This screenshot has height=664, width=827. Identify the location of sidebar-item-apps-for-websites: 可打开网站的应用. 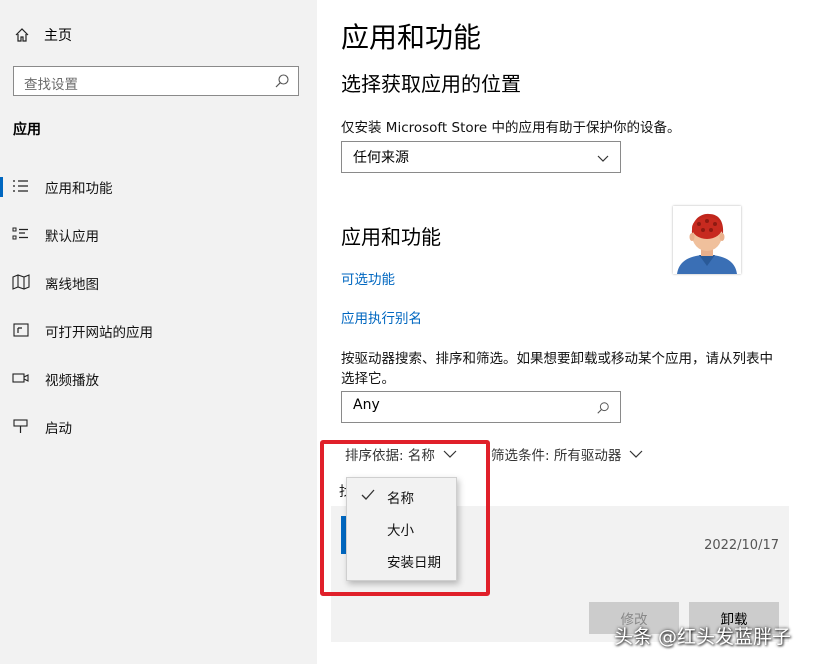
(158, 331).